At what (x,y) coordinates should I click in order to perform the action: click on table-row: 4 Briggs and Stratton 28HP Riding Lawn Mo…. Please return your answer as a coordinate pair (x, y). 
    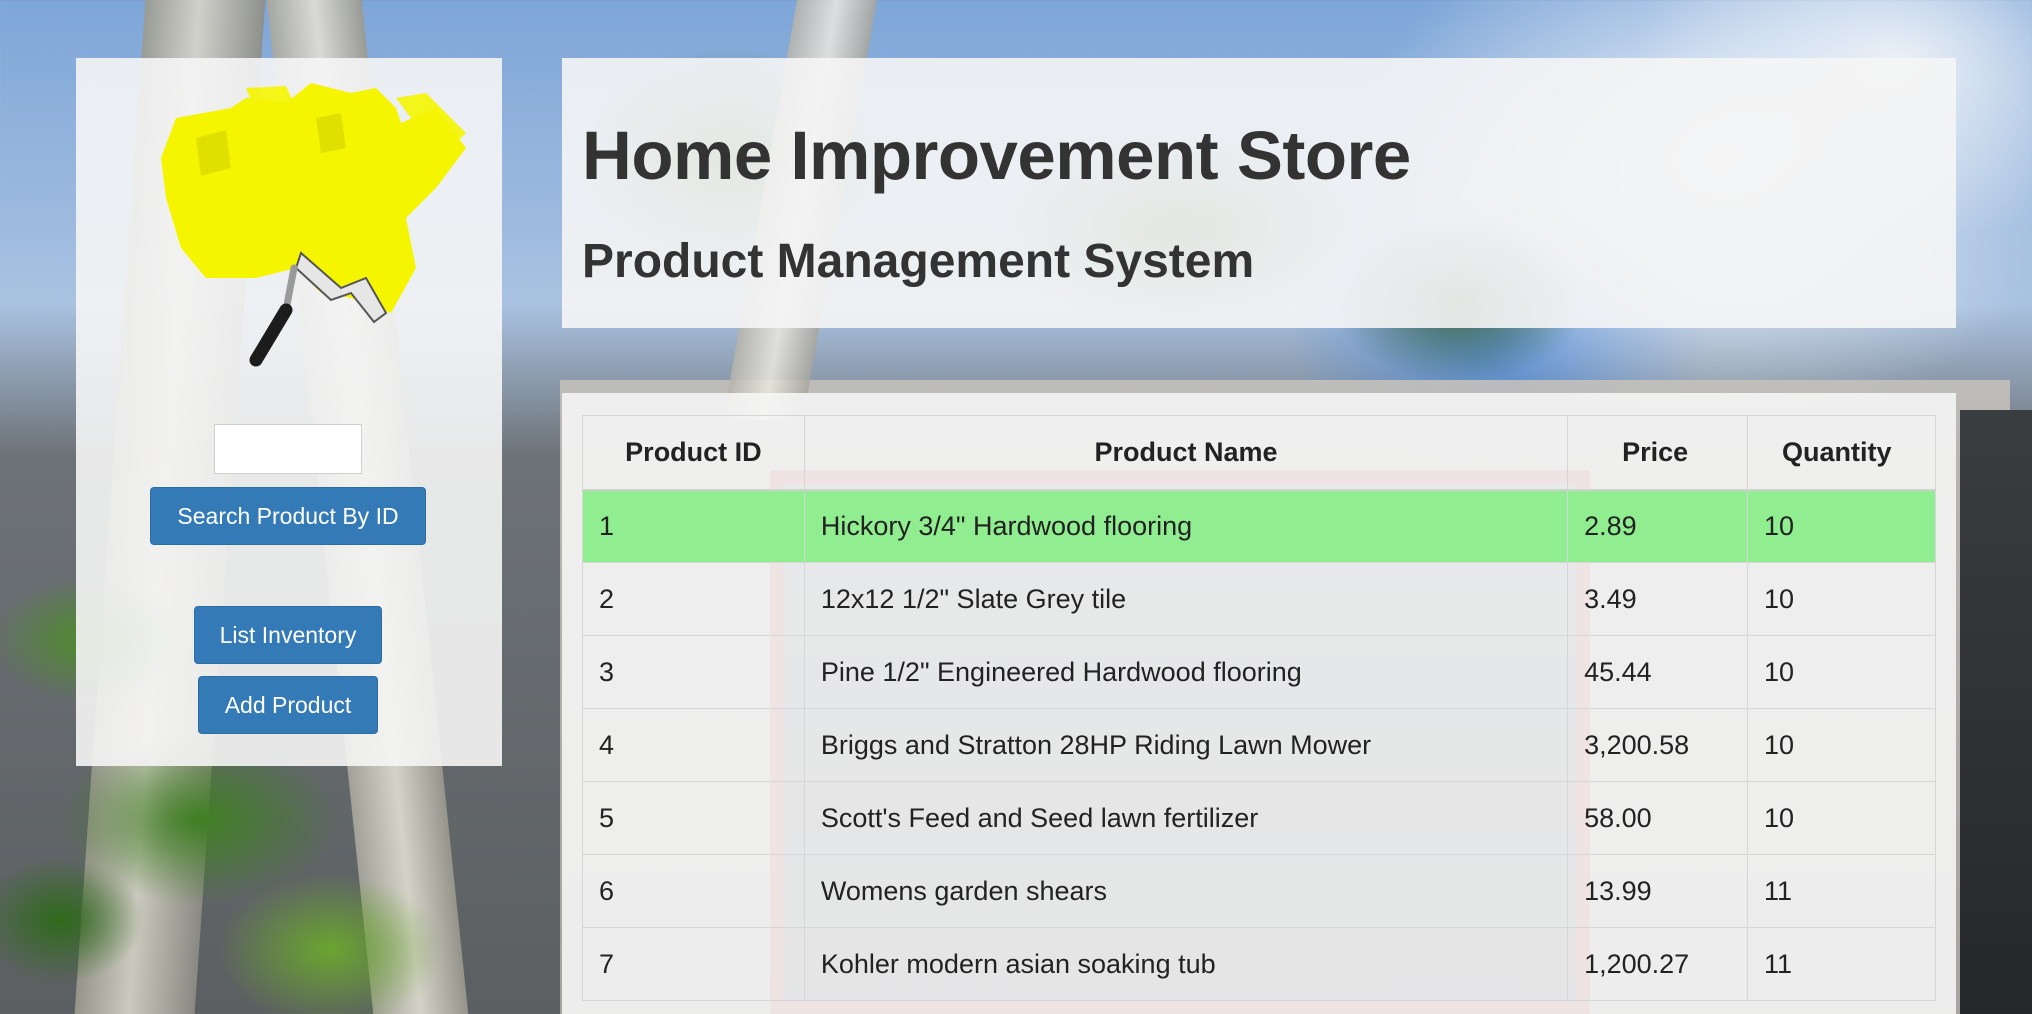
    Looking at the image, I should click on (1259, 745).